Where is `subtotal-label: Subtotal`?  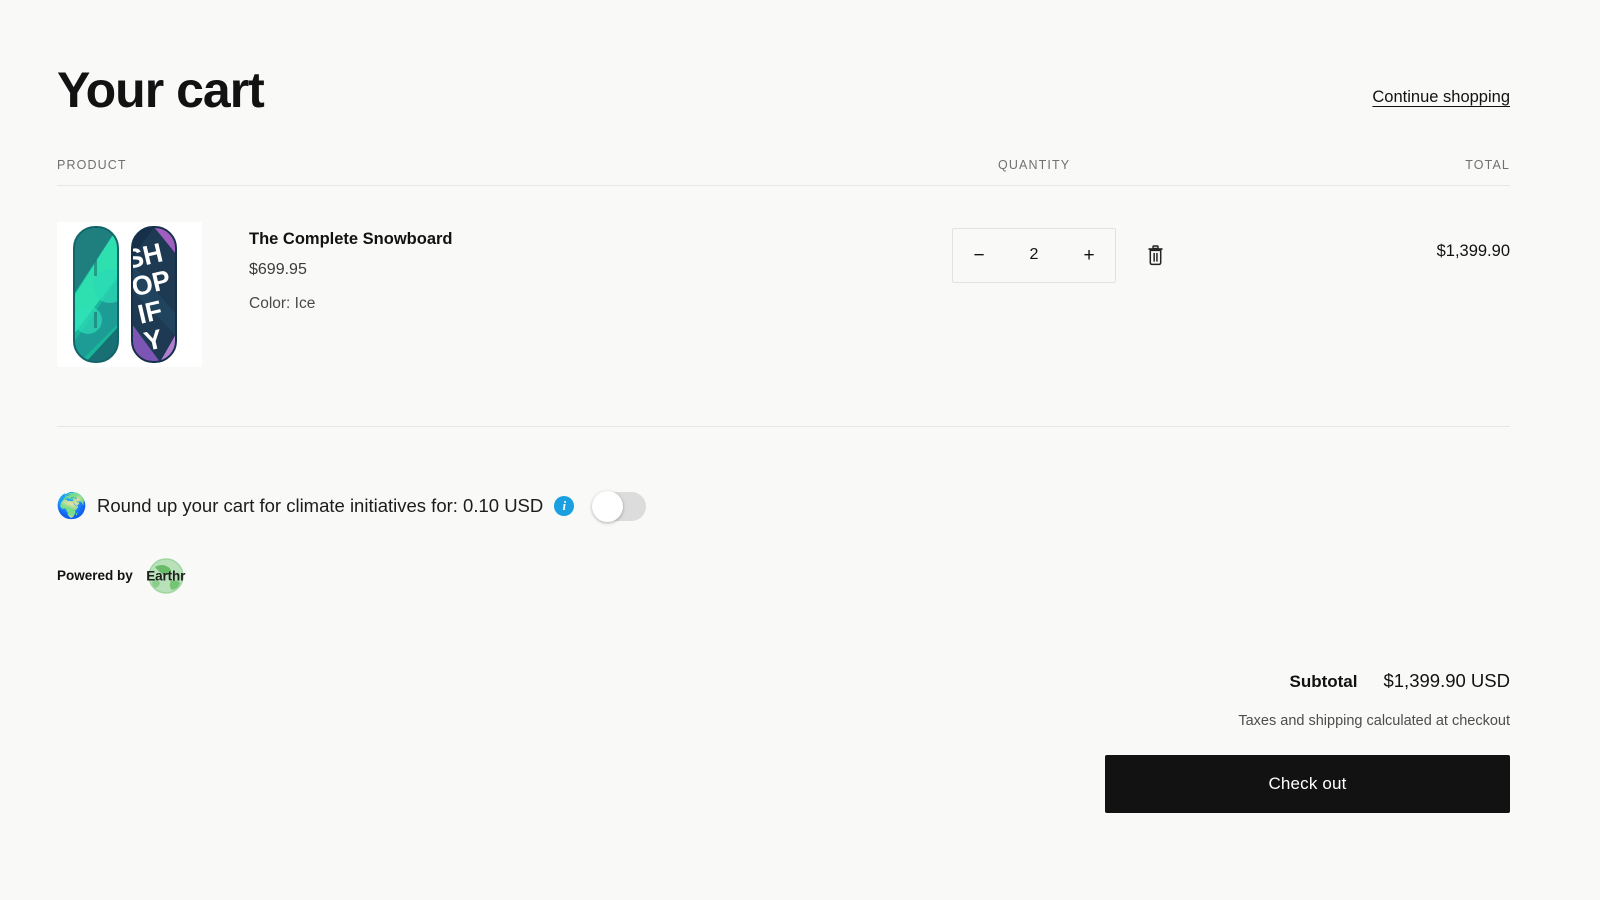
subtotal-label: Subtotal is located at coordinates (1323, 681).